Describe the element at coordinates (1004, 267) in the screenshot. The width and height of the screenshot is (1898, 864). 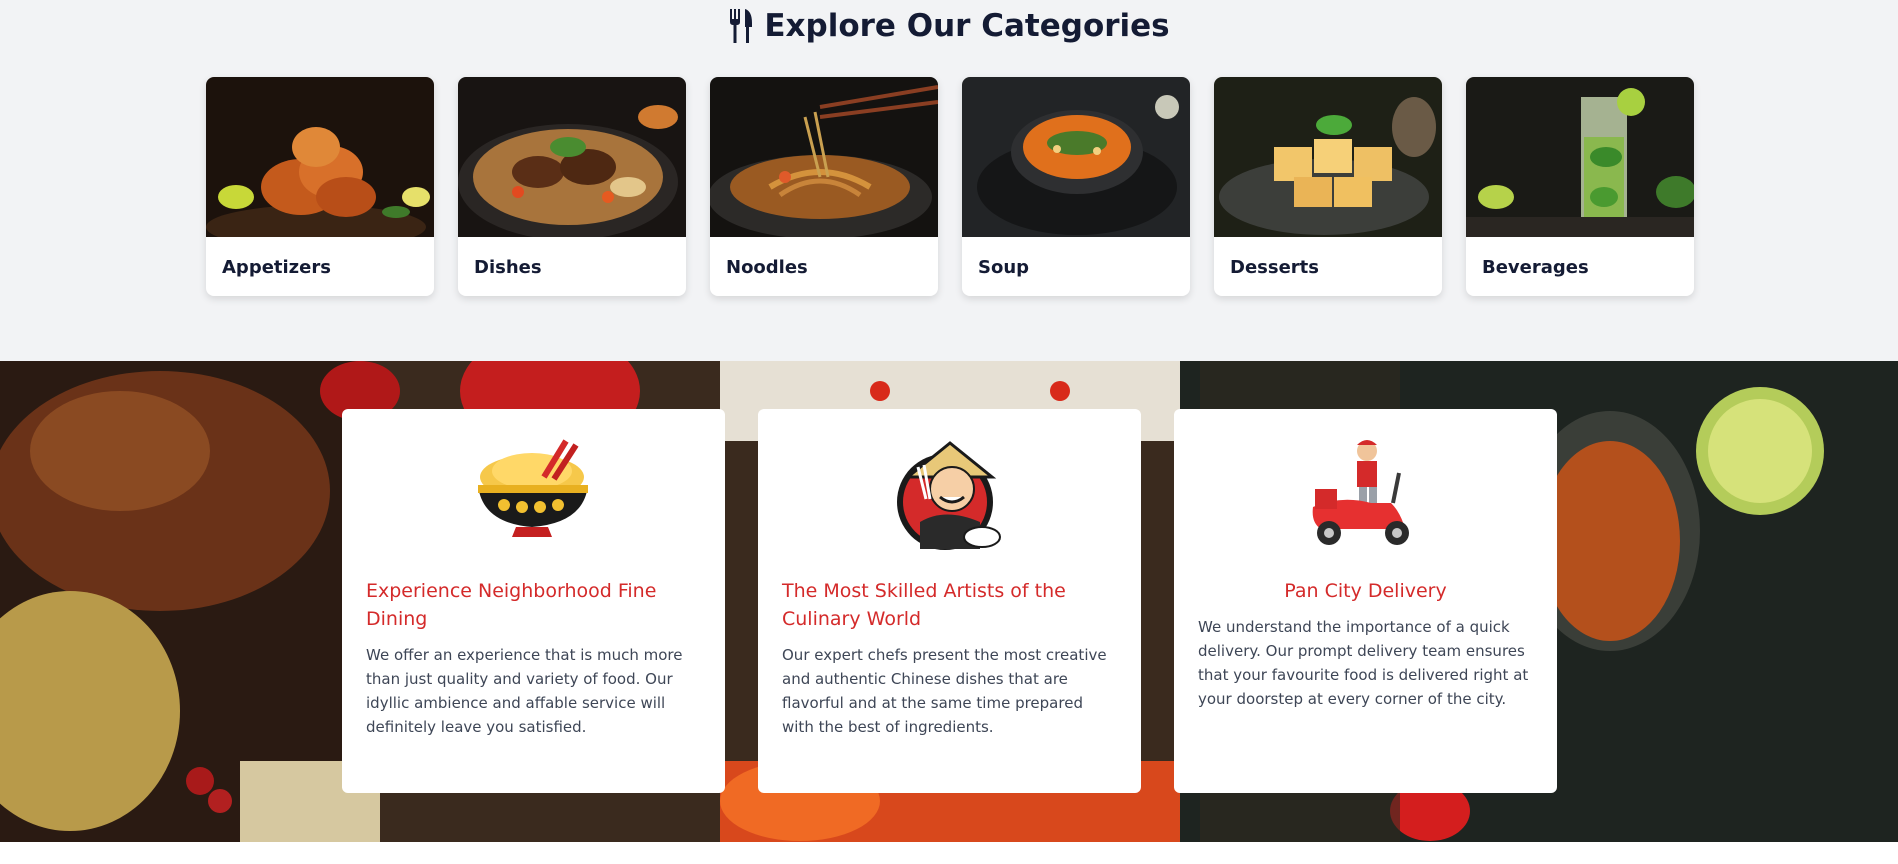
I see `category-label: Soup` at that location.